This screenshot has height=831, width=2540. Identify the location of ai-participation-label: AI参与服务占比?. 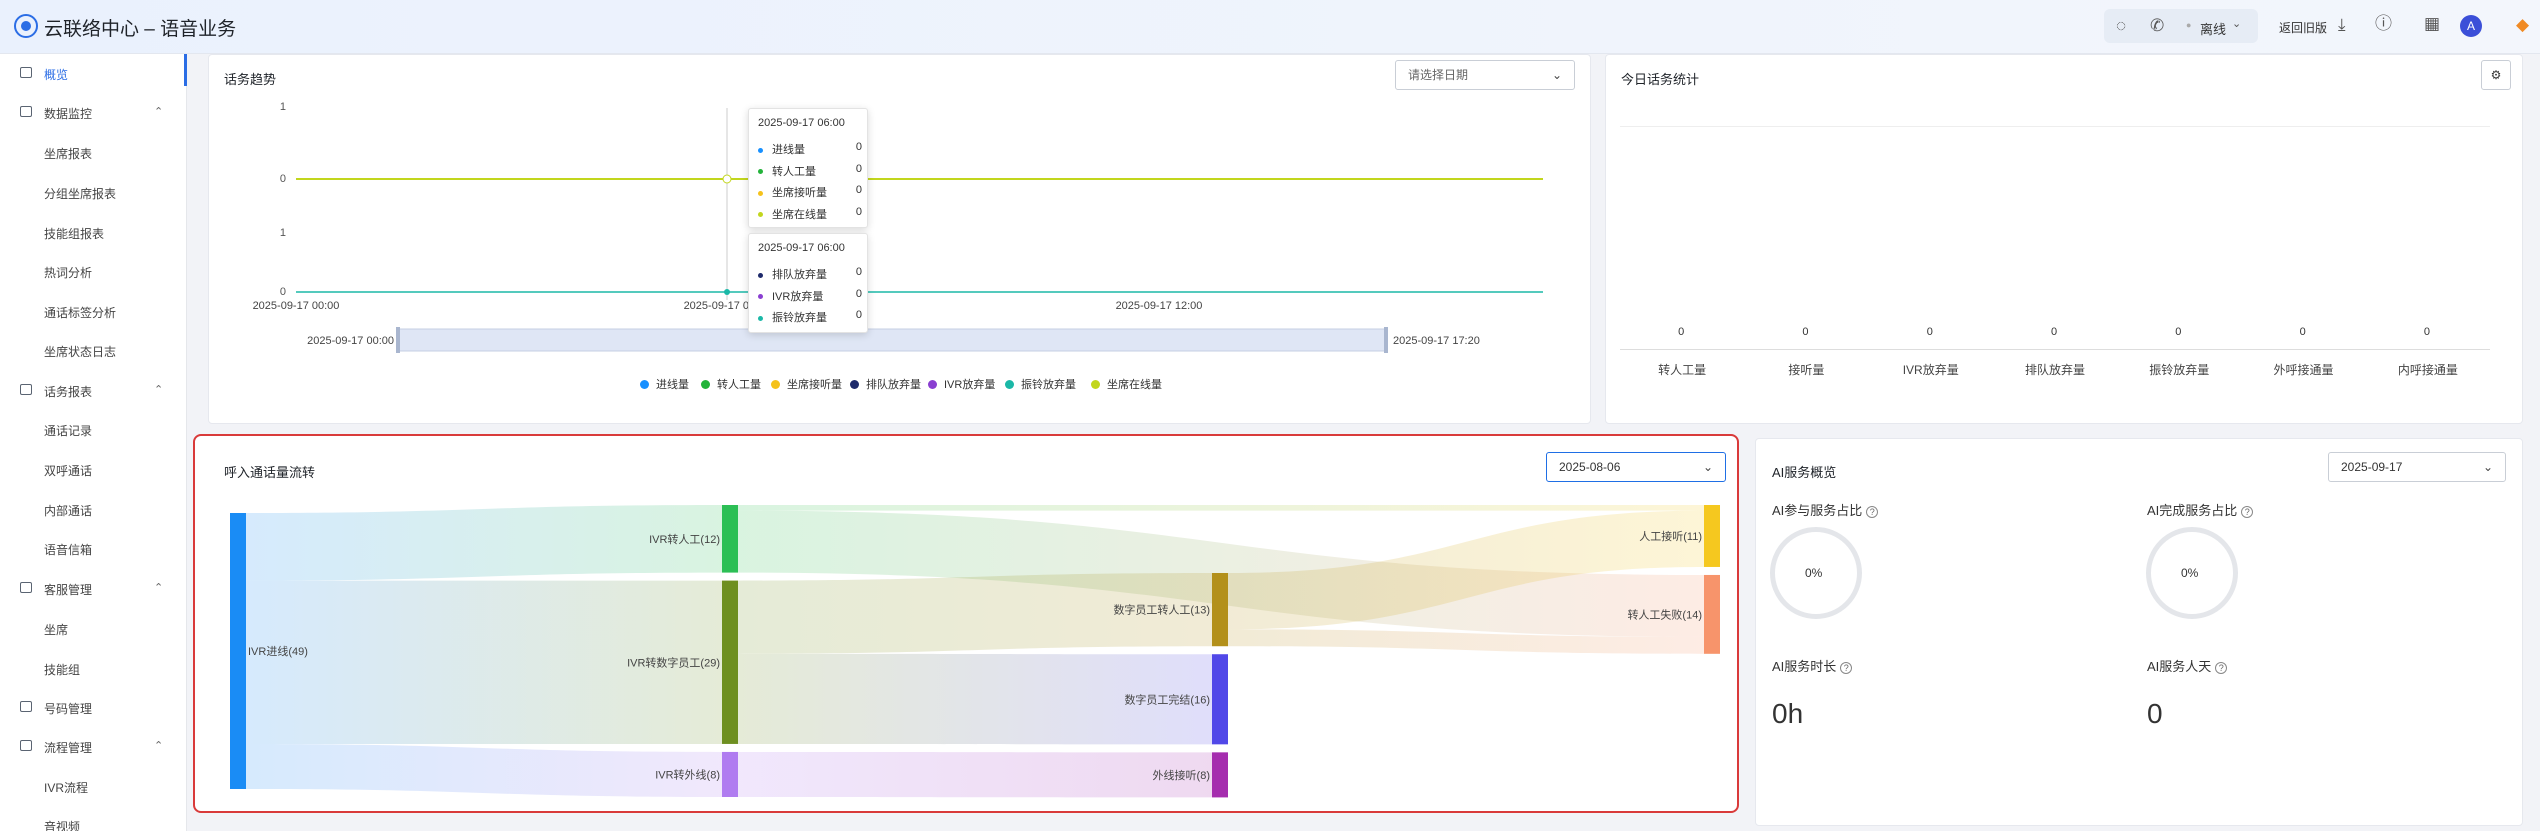
(1825, 509).